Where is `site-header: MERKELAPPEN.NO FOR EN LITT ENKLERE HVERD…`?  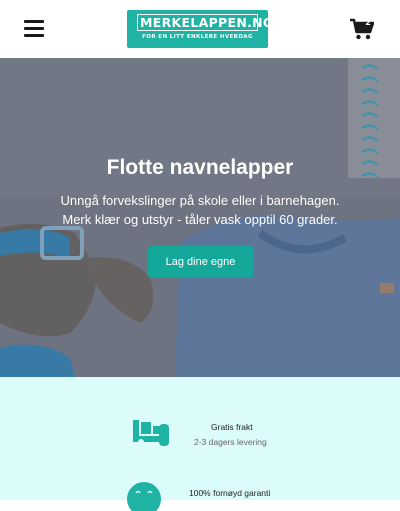
site-header: MERKELAPPEN.NO FOR EN LITT ENKLERE HVERD… is located at coordinates (200, 29).